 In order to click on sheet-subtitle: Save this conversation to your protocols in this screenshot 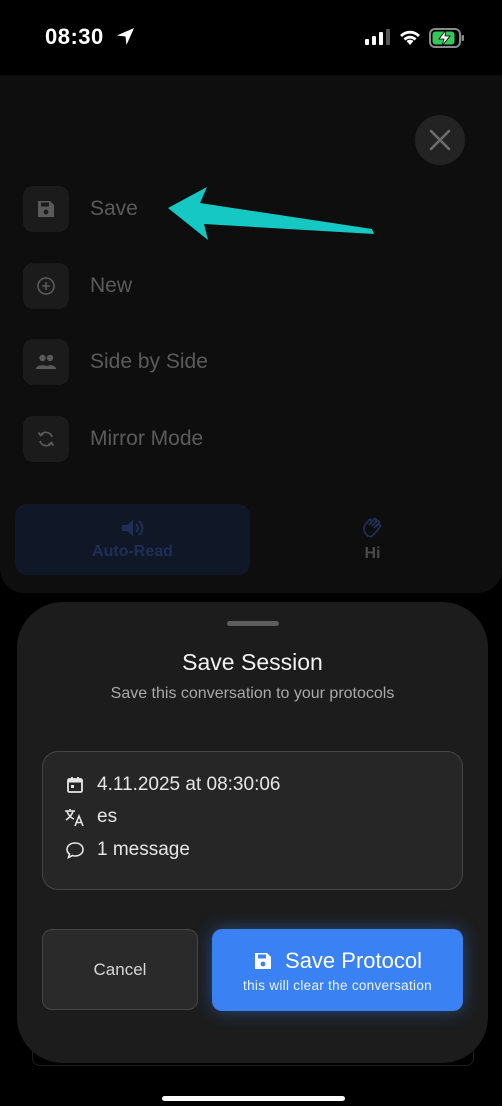, I will do `click(252, 693)`.